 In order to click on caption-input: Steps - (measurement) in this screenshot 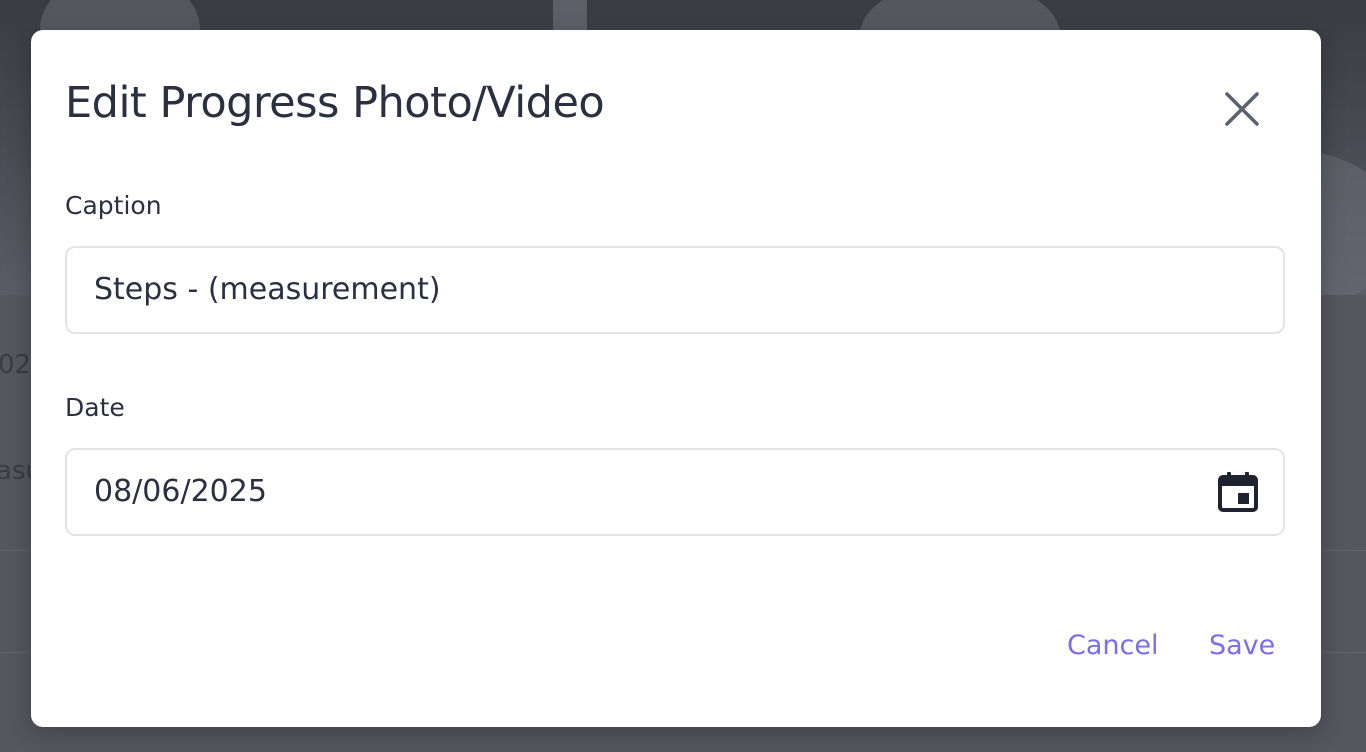, I will do `click(675, 290)`.